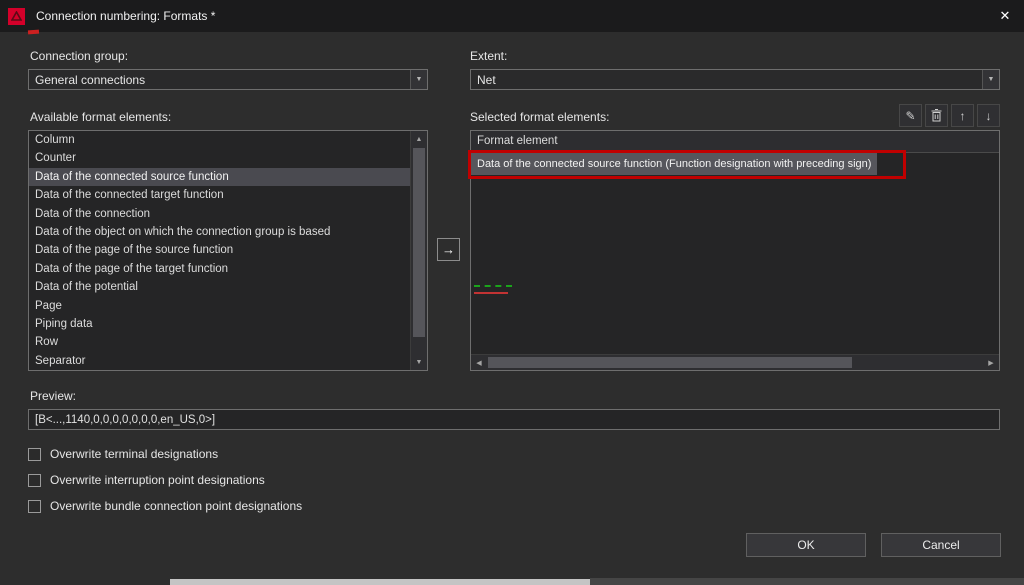  I want to click on scroll-down-icon: ▼, so click(419, 362).